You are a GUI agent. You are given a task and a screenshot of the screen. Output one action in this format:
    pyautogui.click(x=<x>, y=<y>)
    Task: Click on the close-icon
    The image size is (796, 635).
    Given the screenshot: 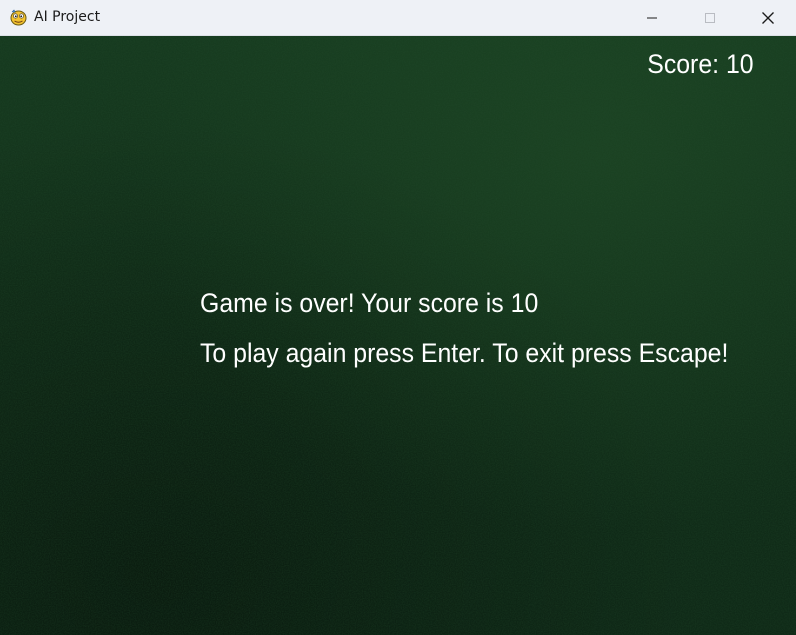 What is the action you would take?
    pyautogui.click(x=768, y=17)
    